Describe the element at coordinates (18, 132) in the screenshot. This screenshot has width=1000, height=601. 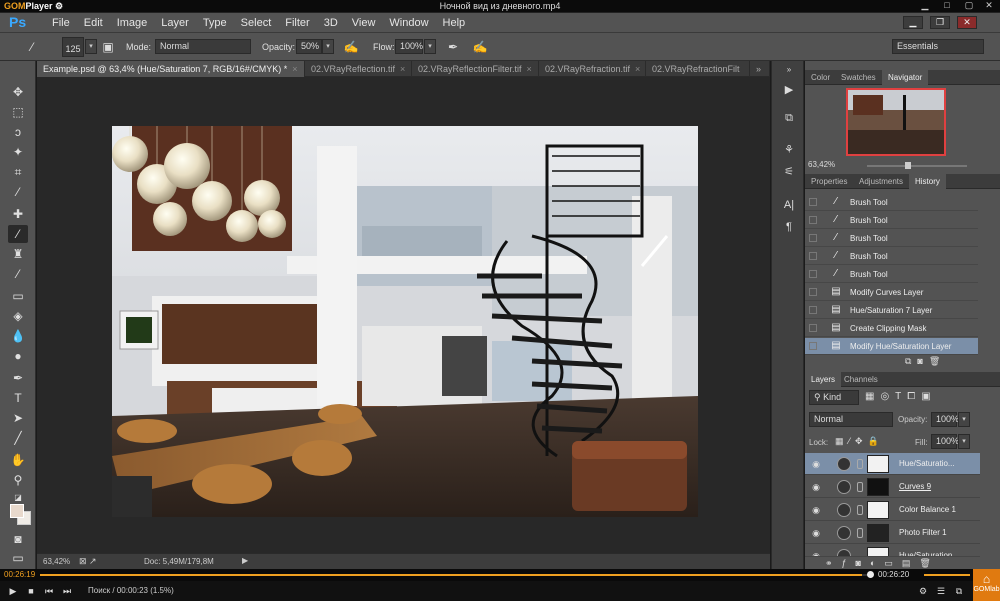
I see `lasso-tool-icon: ↄ` at that location.